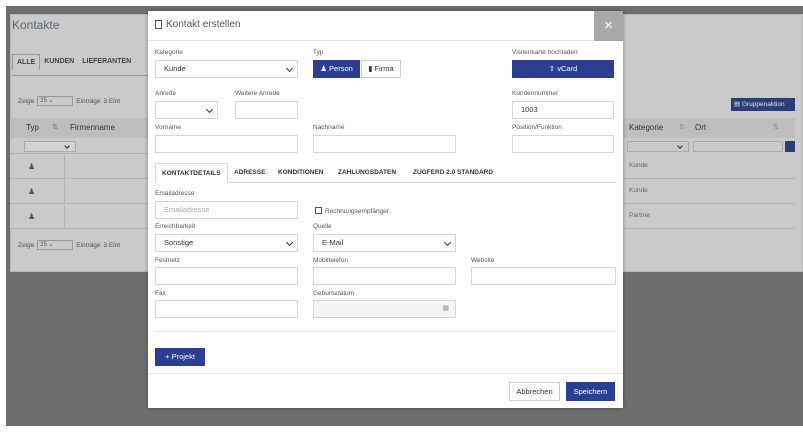  What do you see at coordinates (226, 276) in the screenshot?
I see `landline-input` at bounding box center [226, 276].